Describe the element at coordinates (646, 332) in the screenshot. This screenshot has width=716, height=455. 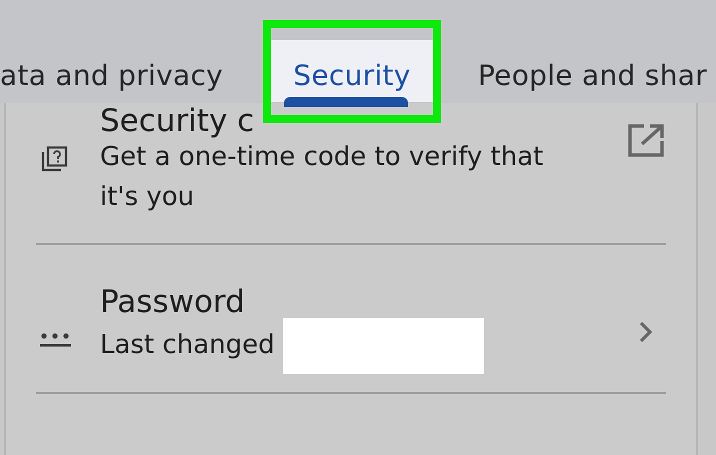
I see `chevron-right-icon` at that location.